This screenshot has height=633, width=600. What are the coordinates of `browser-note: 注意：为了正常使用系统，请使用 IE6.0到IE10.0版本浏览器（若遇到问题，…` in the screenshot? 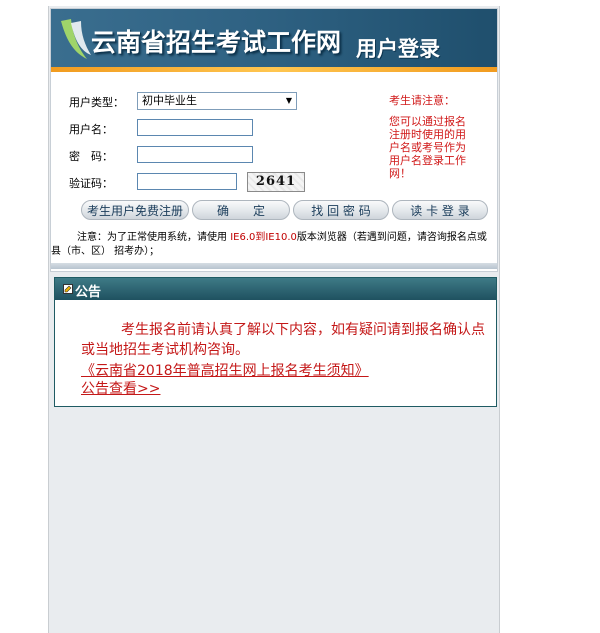 It's located at (273, 245).